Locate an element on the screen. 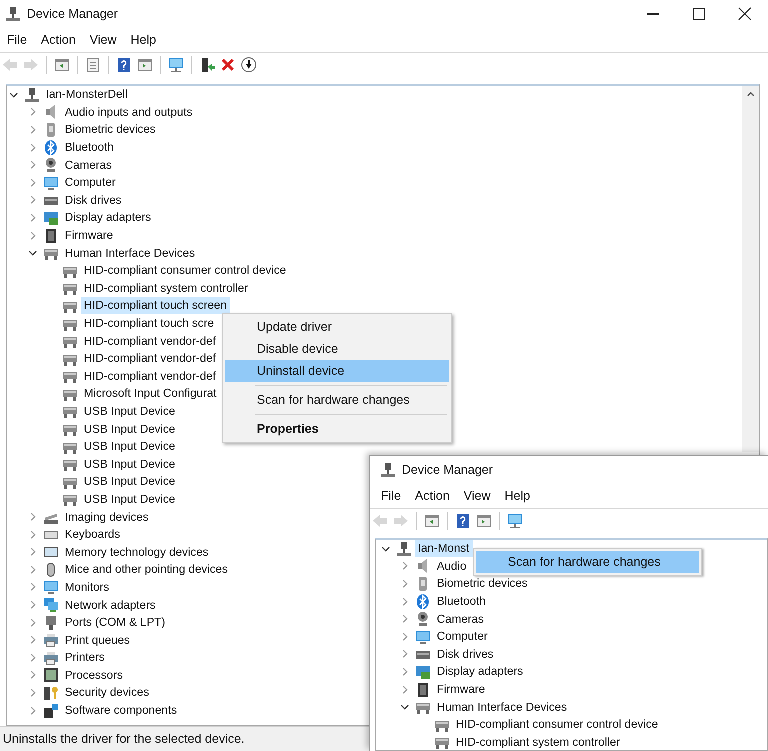 This screenshot has height=751, width=768. tree-item: Ian-Monst is located at coordinates (444, 549).